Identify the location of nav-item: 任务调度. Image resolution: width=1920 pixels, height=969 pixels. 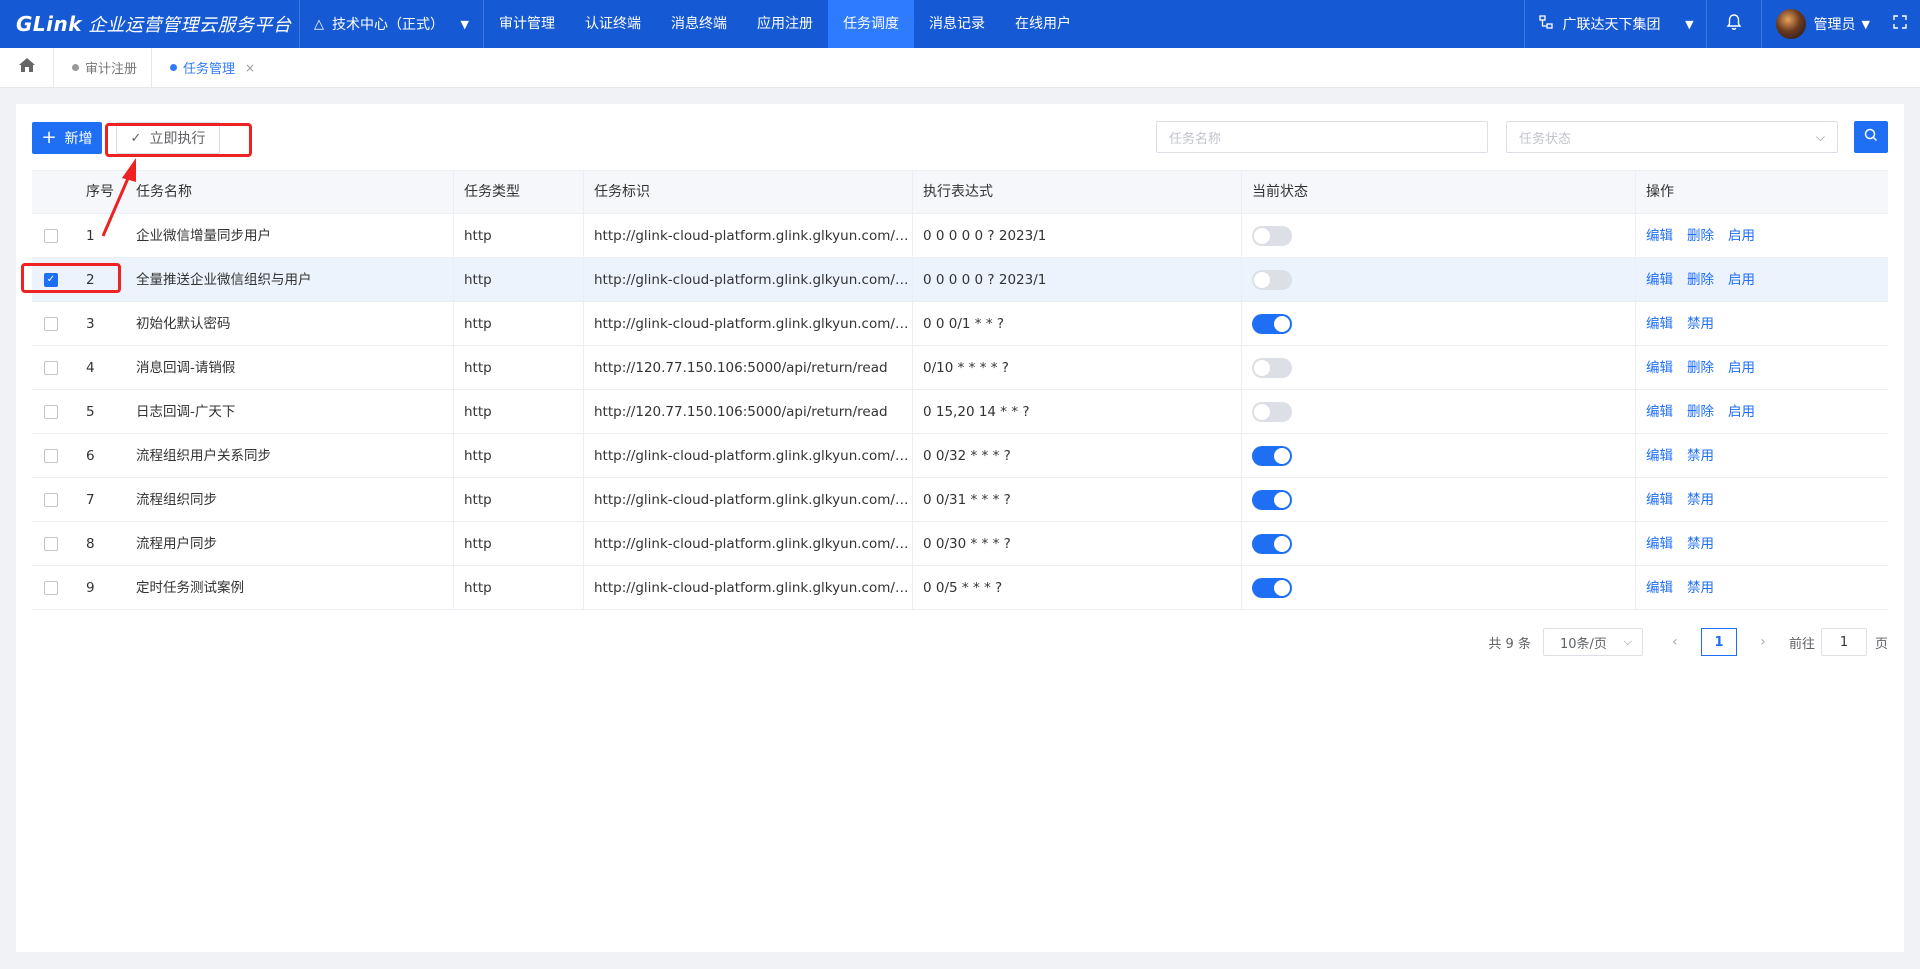
(871, 24).